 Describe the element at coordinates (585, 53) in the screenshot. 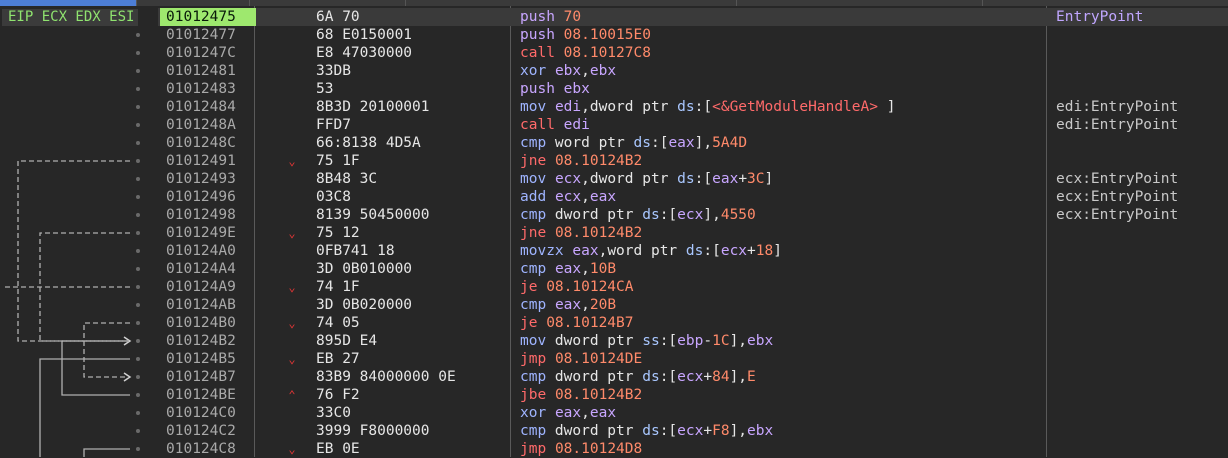

I see `disassembly-text: call 08.10127C8` at that location.